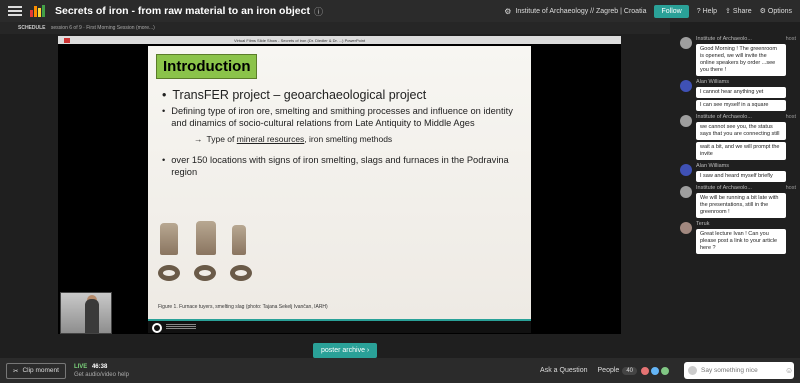  What do you see at coordinates (16, 371) in the screenshot?
I see `scissors-icon: ✂` at bounding box center [16, 371].